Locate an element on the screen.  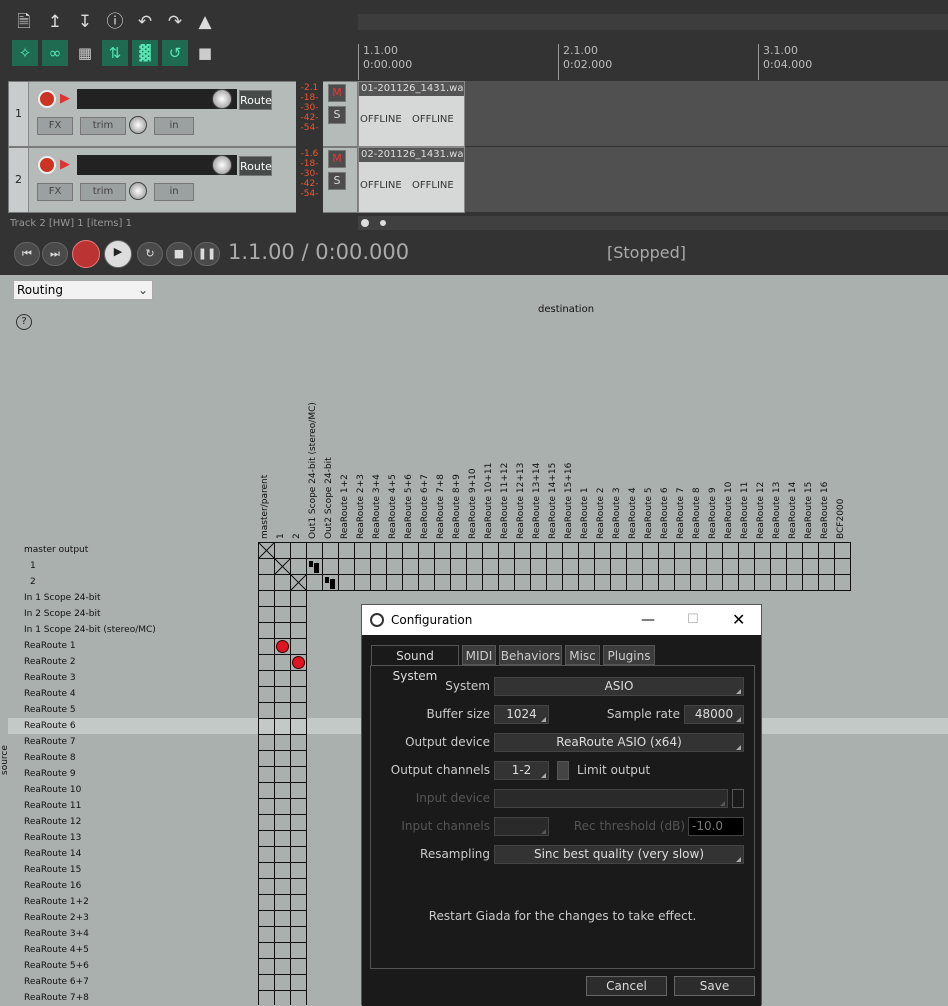
save-project-icon: ↧ is located at coordinates (85, 22).